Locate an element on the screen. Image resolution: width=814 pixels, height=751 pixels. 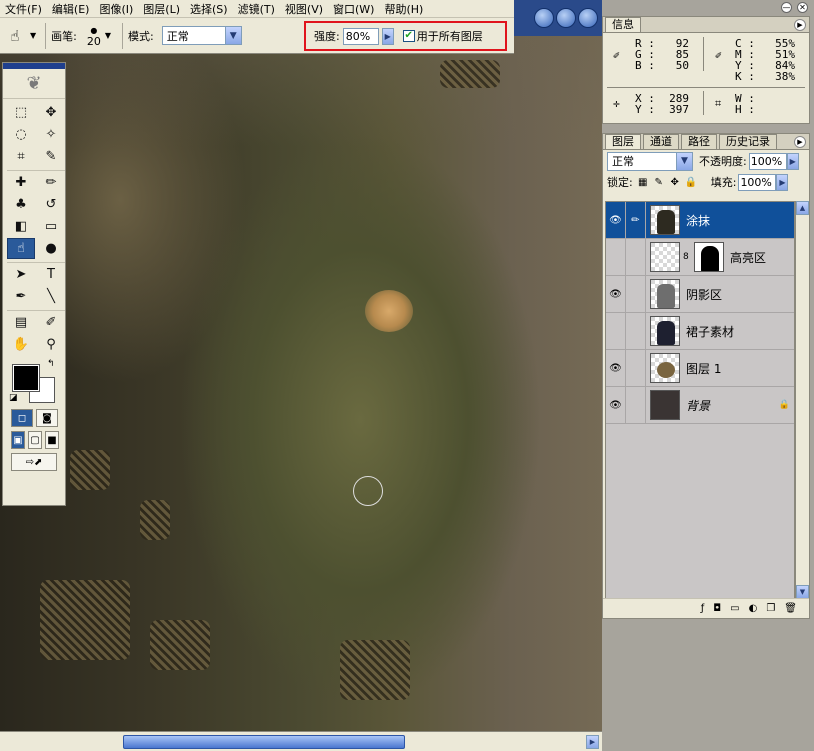
swap-colors-icon: ↰ is located at coordinates (51, 364).